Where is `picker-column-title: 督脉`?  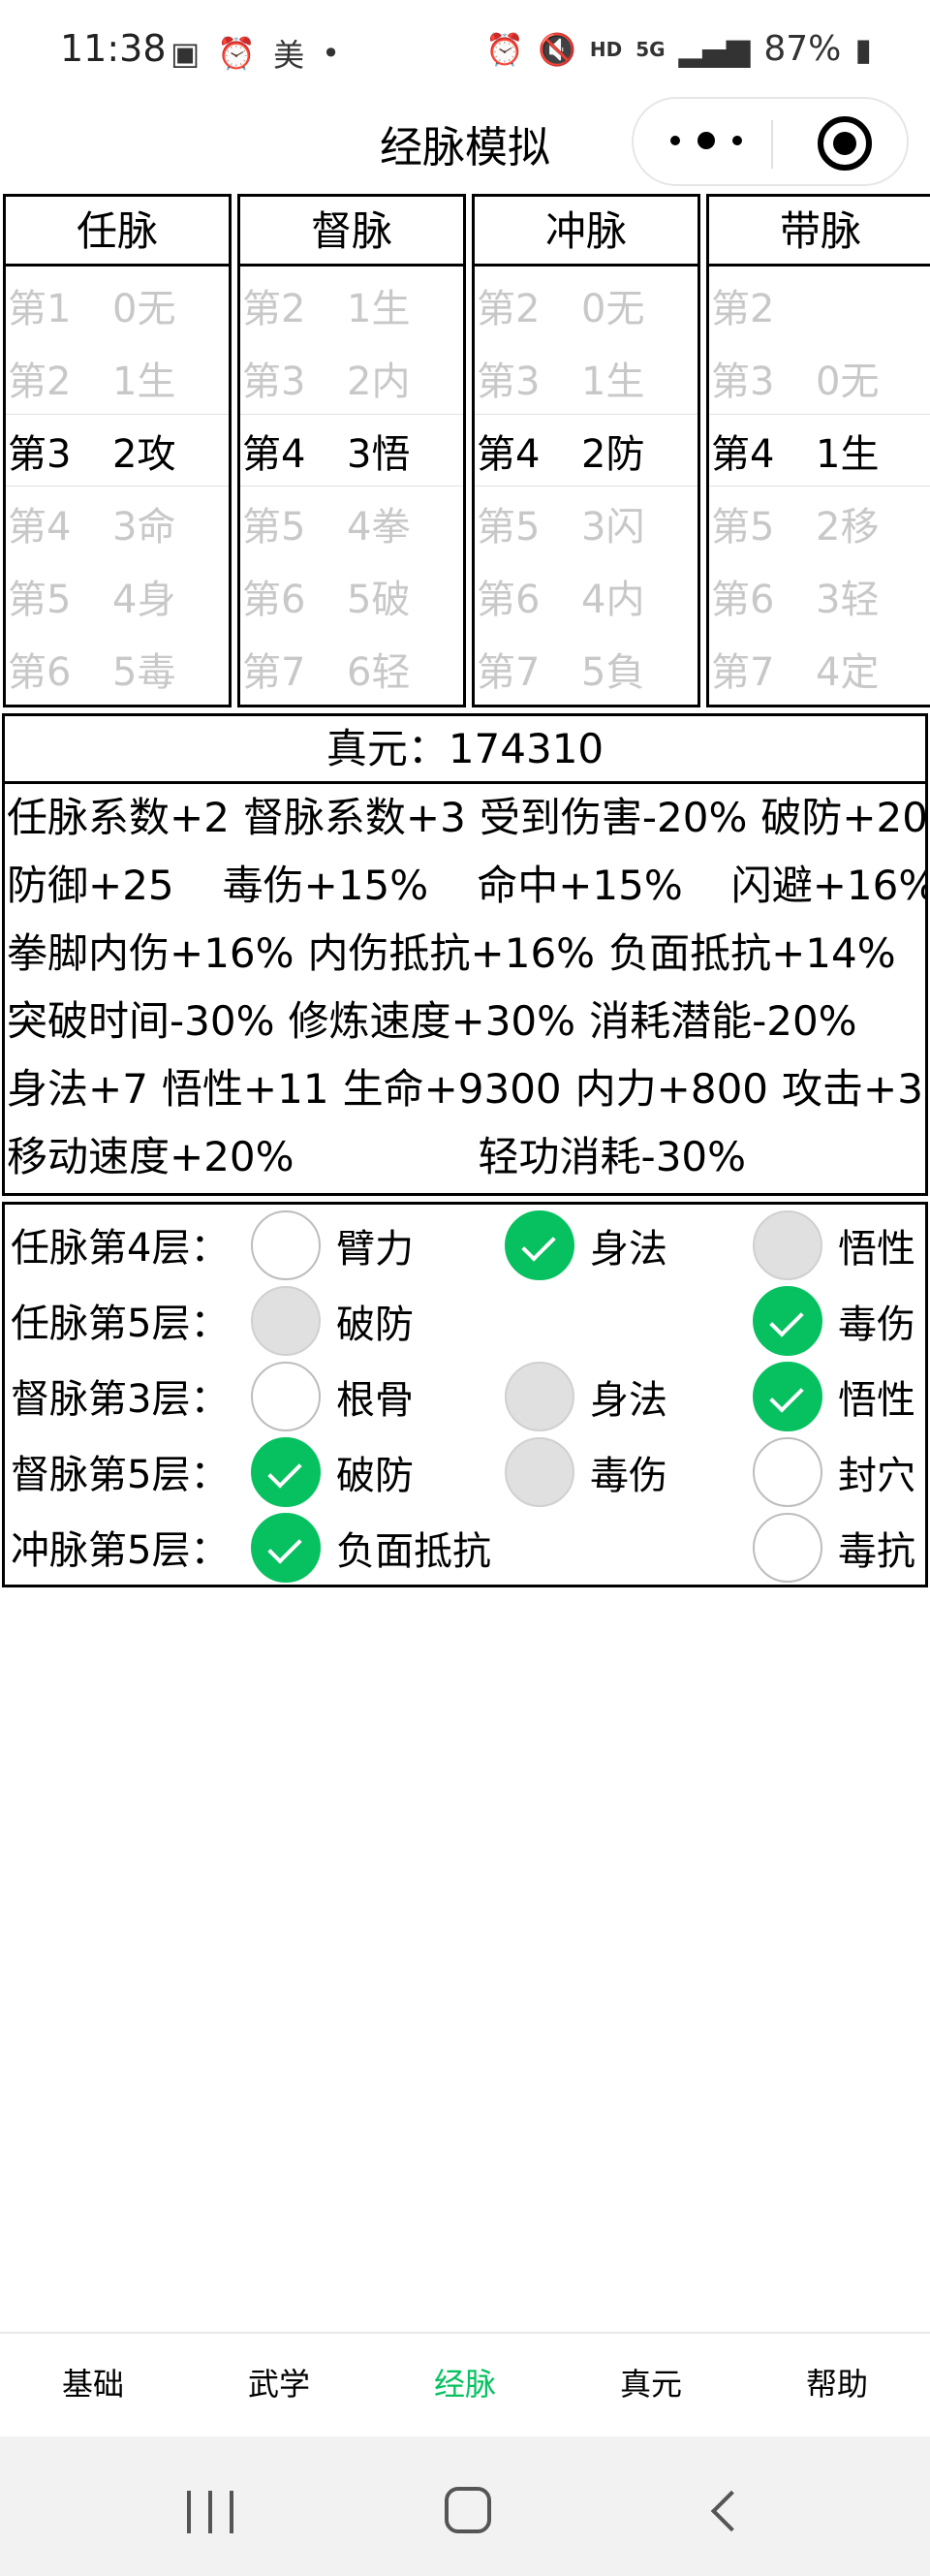 picker-column-title: 督脉 is located at coordinates (351, 232).